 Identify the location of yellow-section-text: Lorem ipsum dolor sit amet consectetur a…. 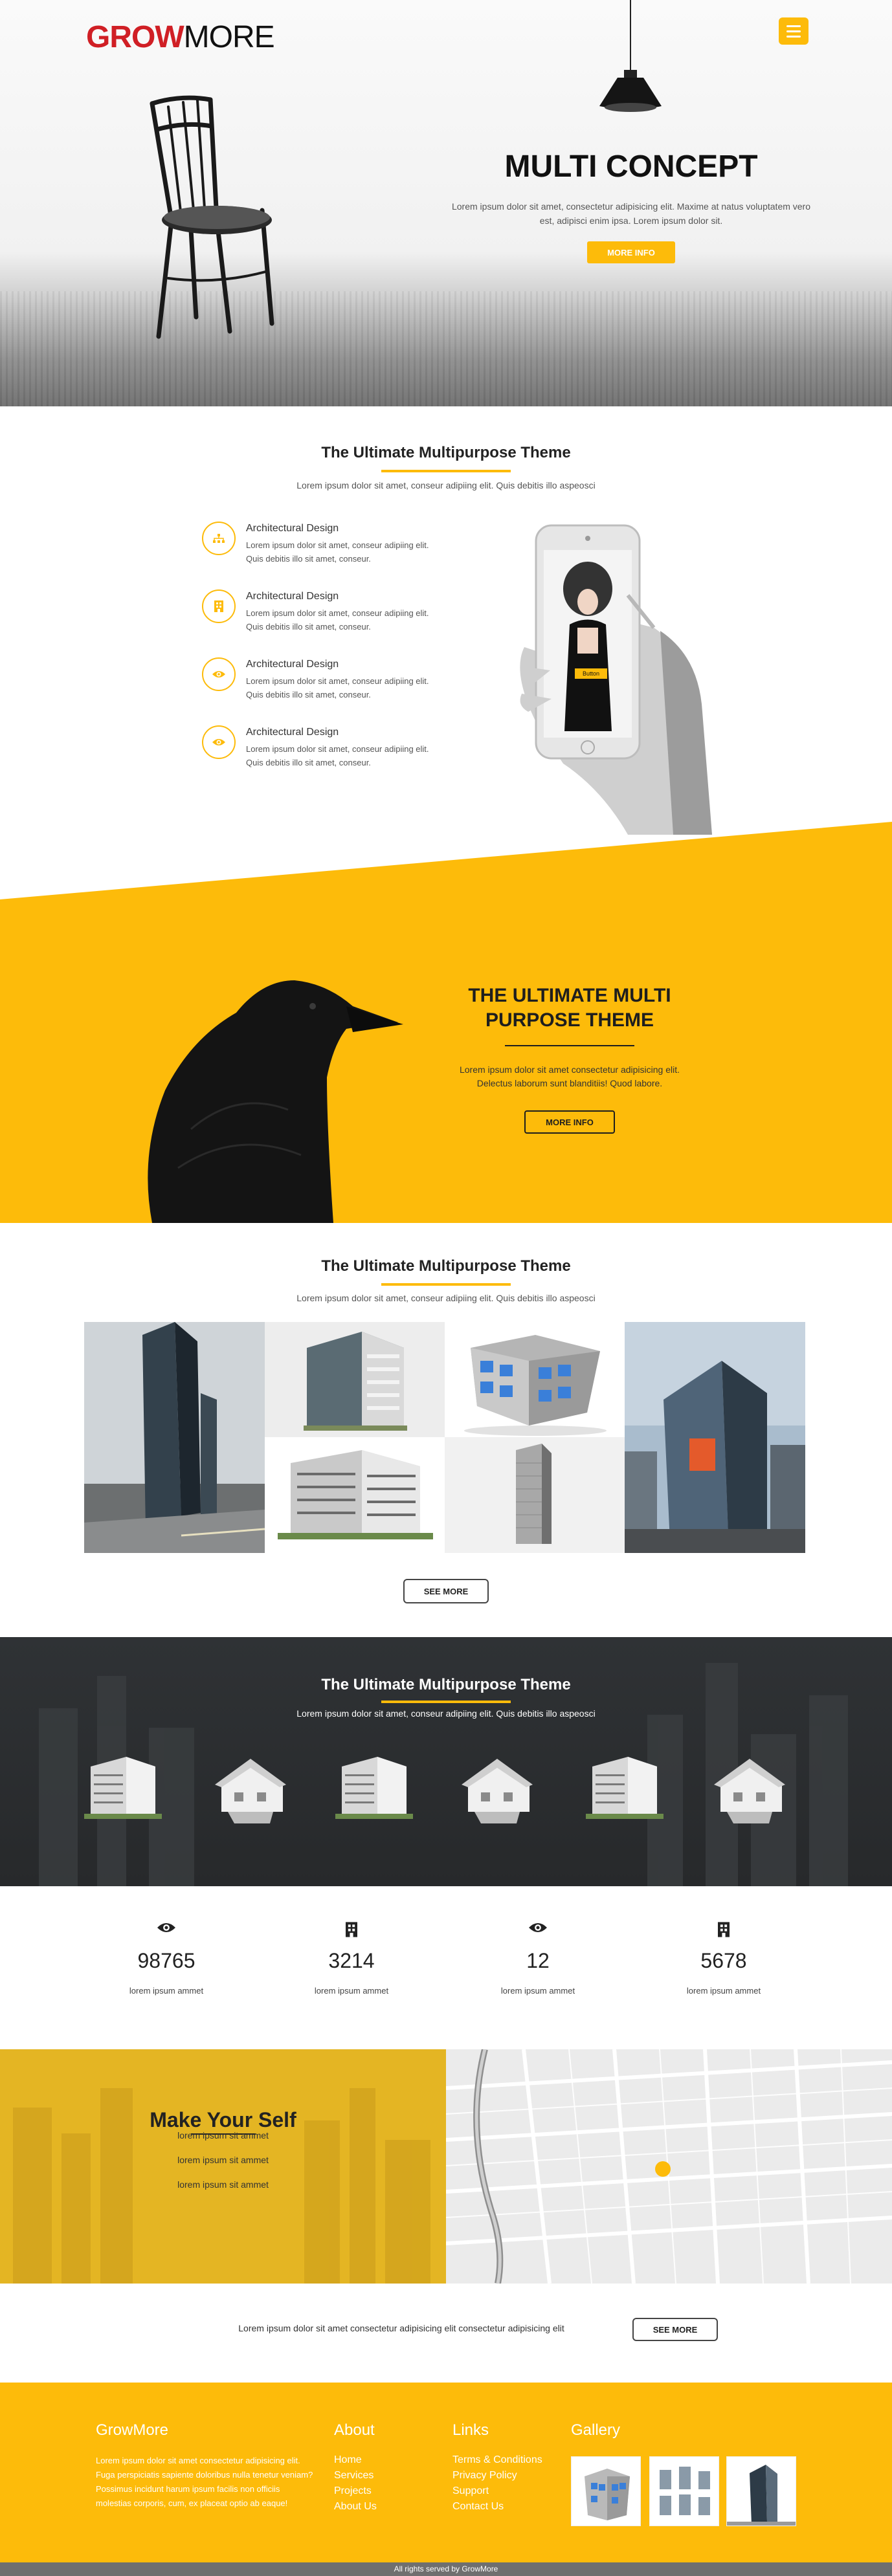
(569, 1076).